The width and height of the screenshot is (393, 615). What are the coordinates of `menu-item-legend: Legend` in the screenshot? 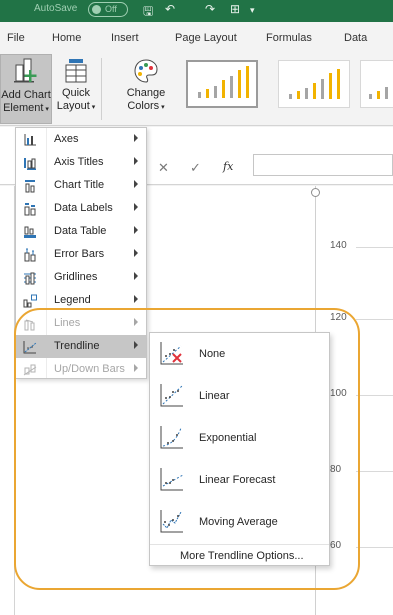 It's located at (81, 300).